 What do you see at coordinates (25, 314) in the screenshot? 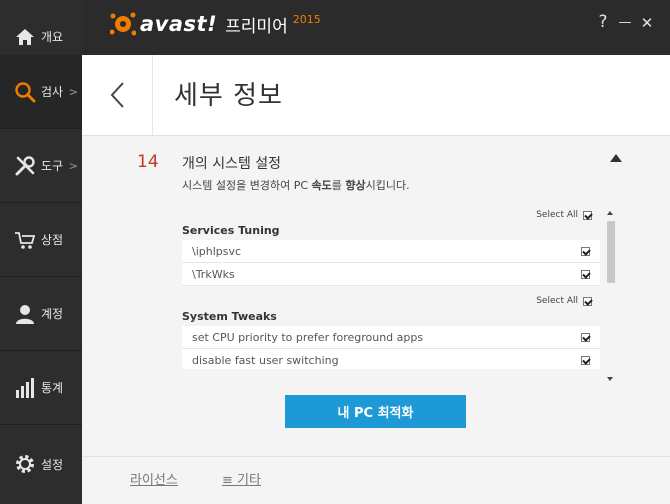
I see `user-icon` at bounding box center [25, 314].